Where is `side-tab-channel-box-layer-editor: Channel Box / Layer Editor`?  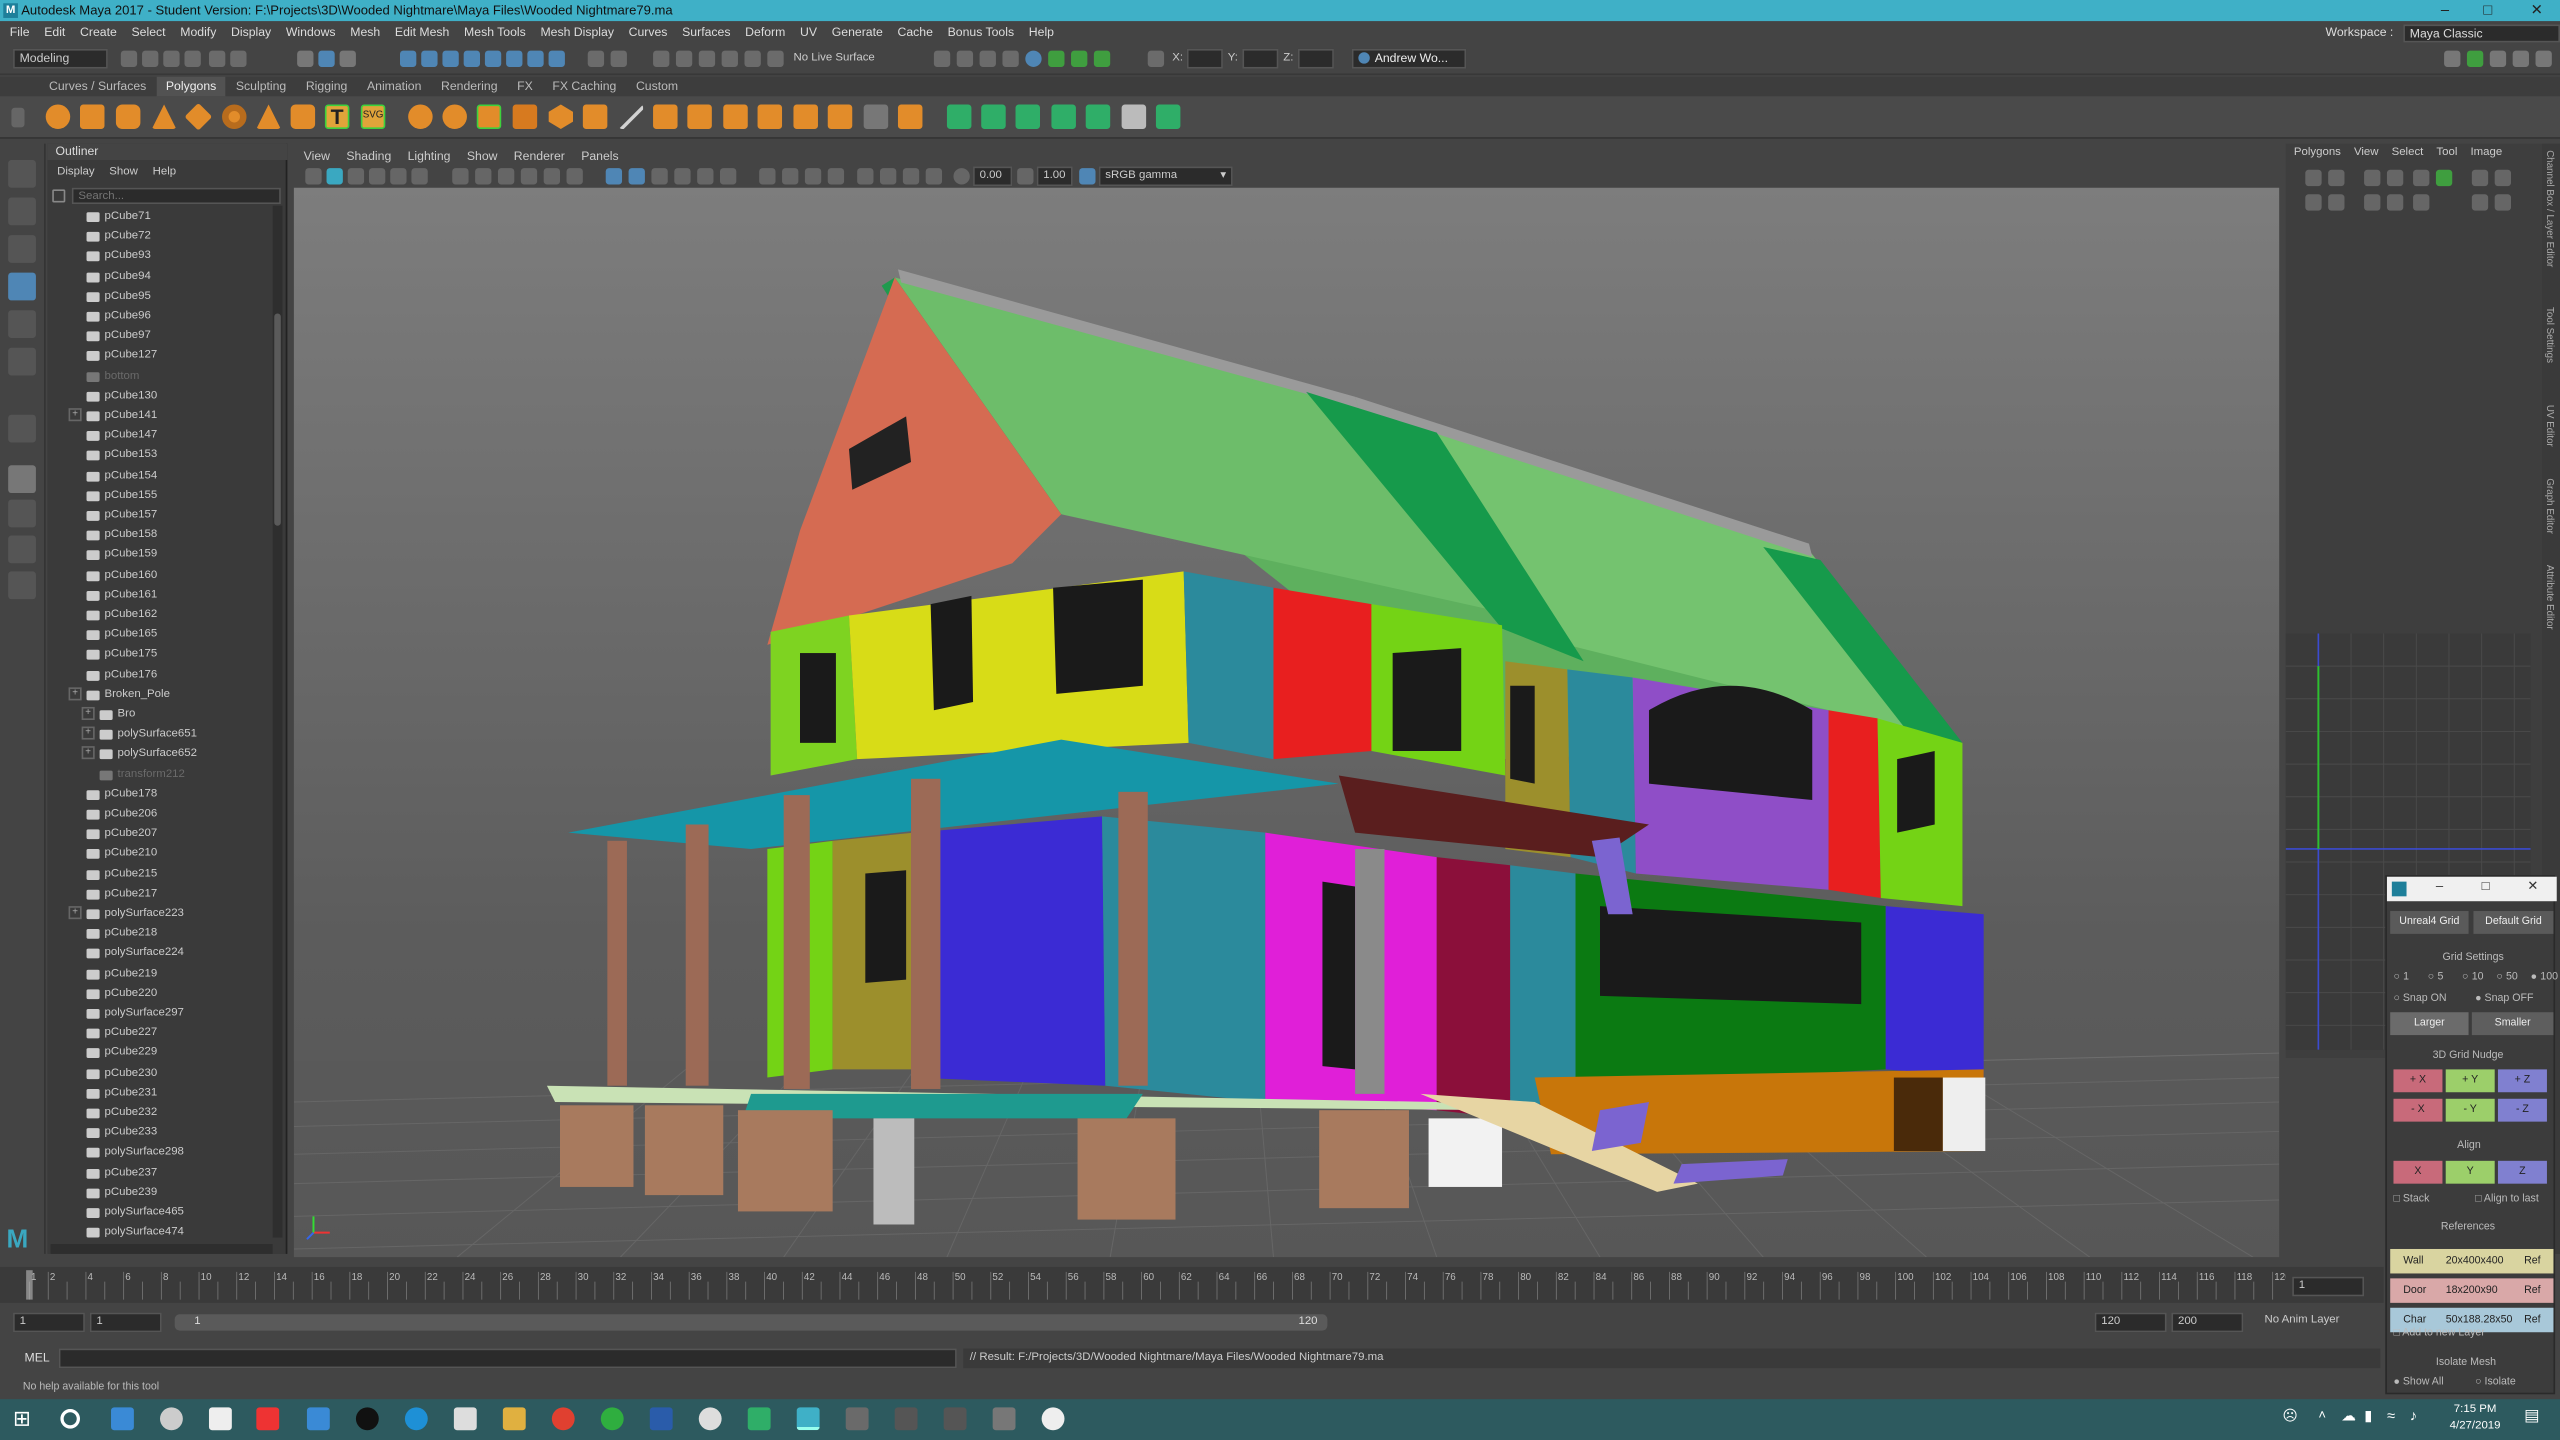 side-tab-channel-box-layer-editor: Channel Box / Layer Editor is located at coordinates (2549, 208).